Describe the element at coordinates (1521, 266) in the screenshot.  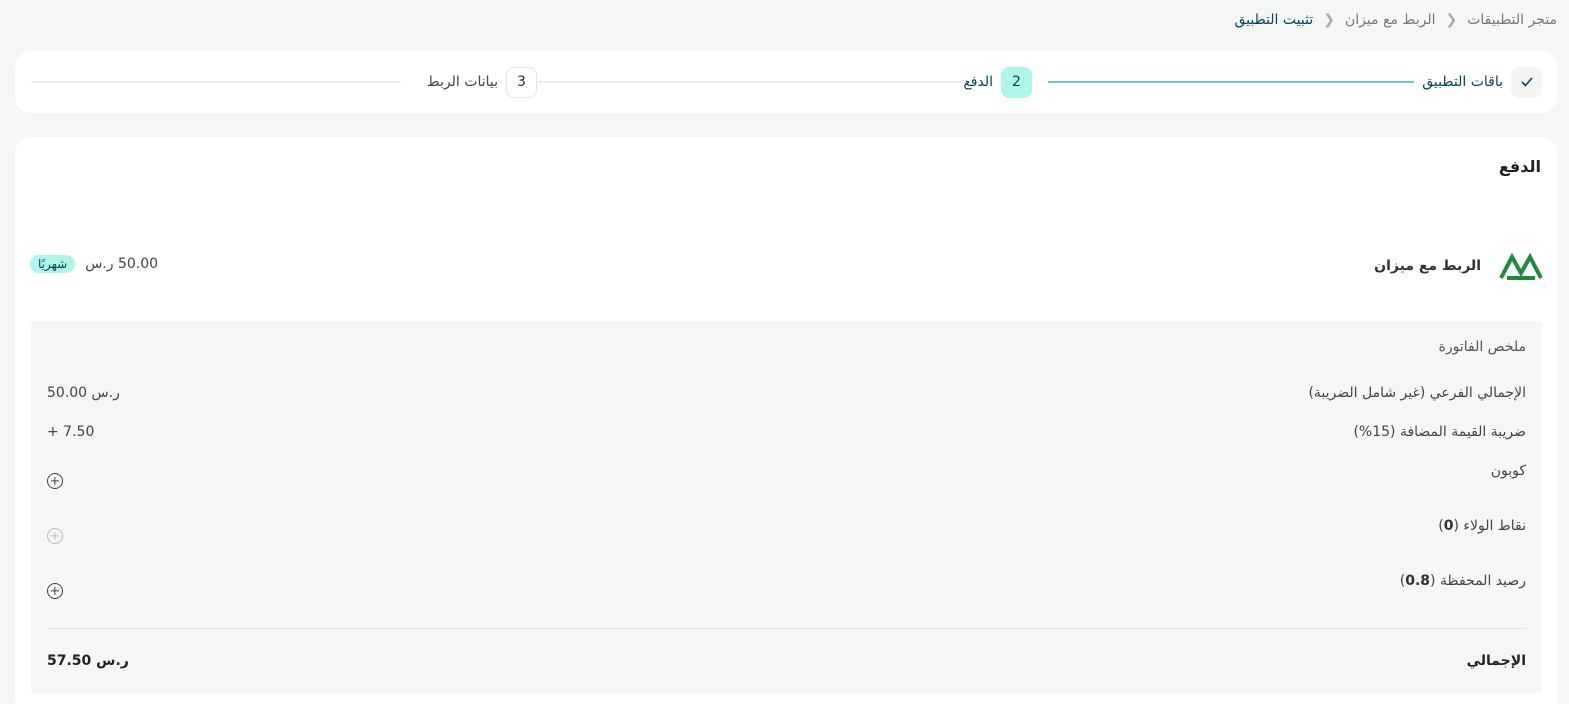
I see `mizan-logo-icon` at that location.